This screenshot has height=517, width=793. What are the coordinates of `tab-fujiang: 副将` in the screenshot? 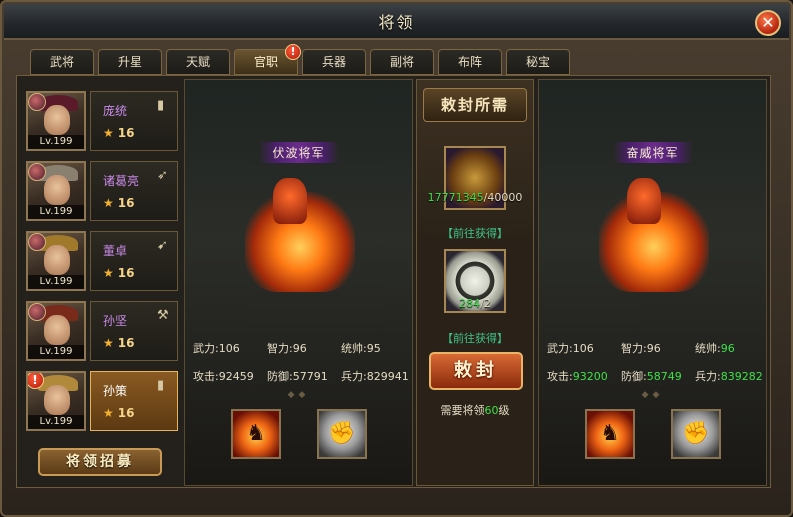 It's located at (402, 62).